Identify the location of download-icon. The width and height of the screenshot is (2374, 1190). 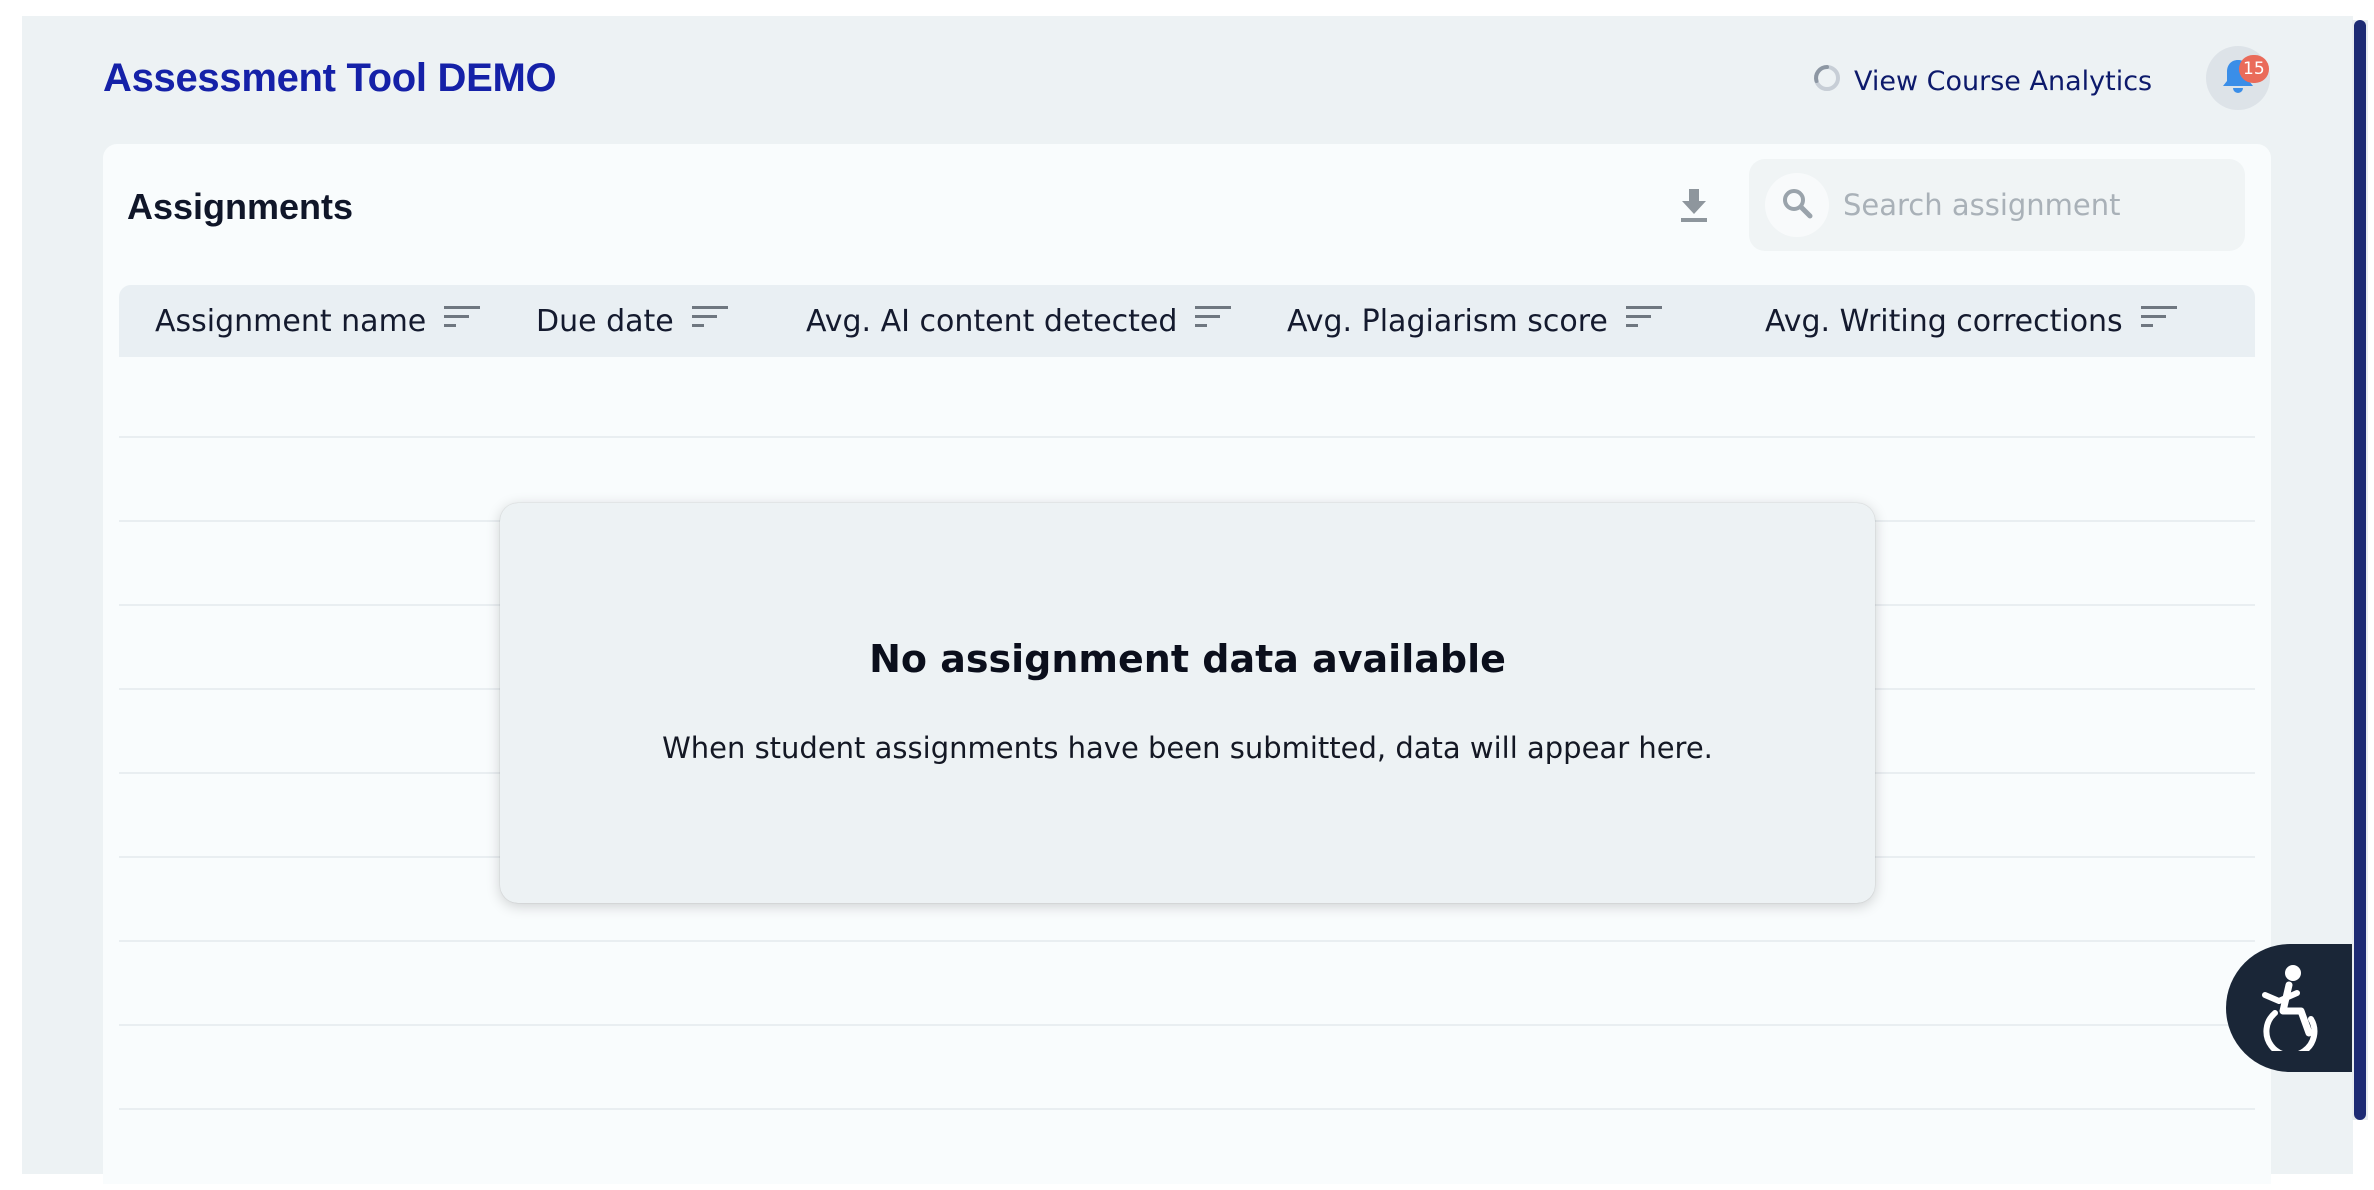
(1694, 207).